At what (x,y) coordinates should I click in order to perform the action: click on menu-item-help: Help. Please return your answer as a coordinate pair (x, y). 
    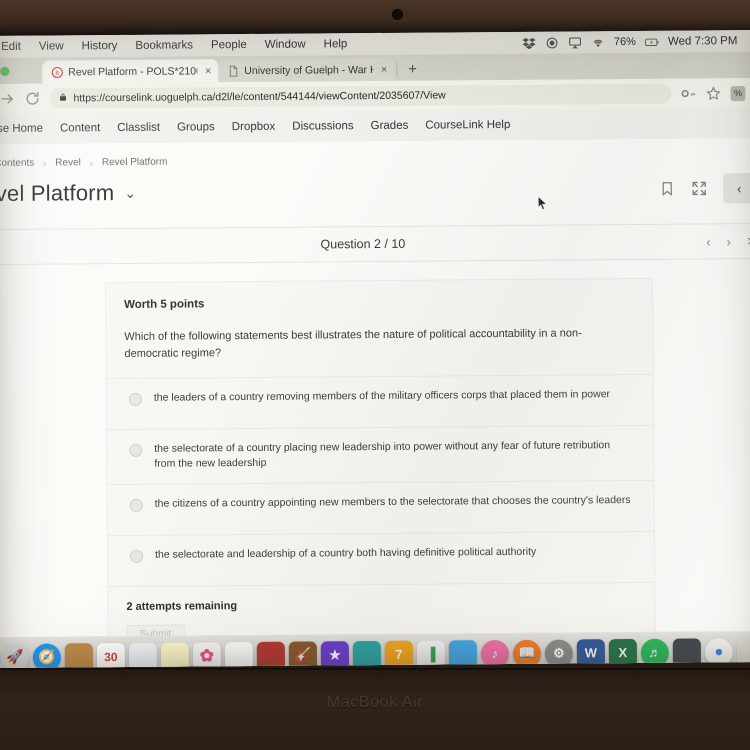
    Looking at the image, I should click on (336, 44).